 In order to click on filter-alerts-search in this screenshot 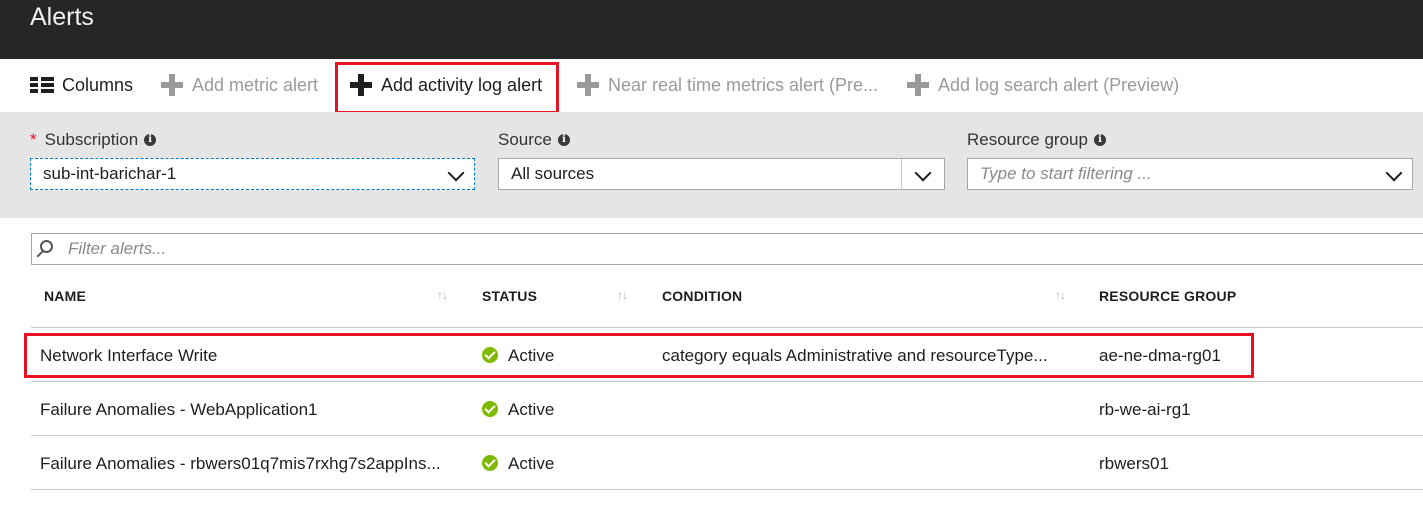, I will do `click(727, 249)`.